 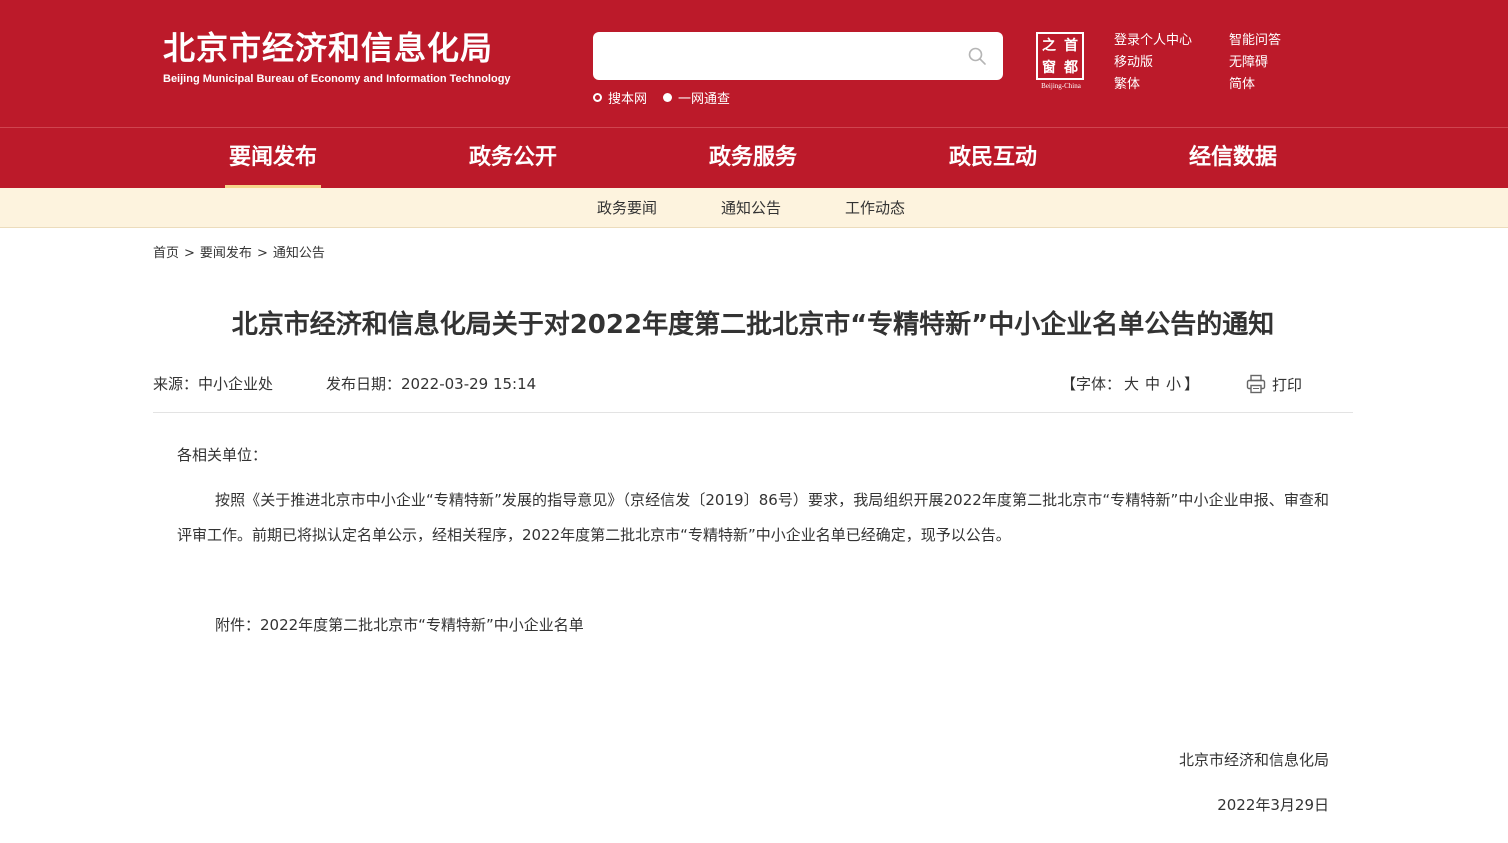 I want to click on font-size-label: 【字体：, so click(x=1091, y=384).